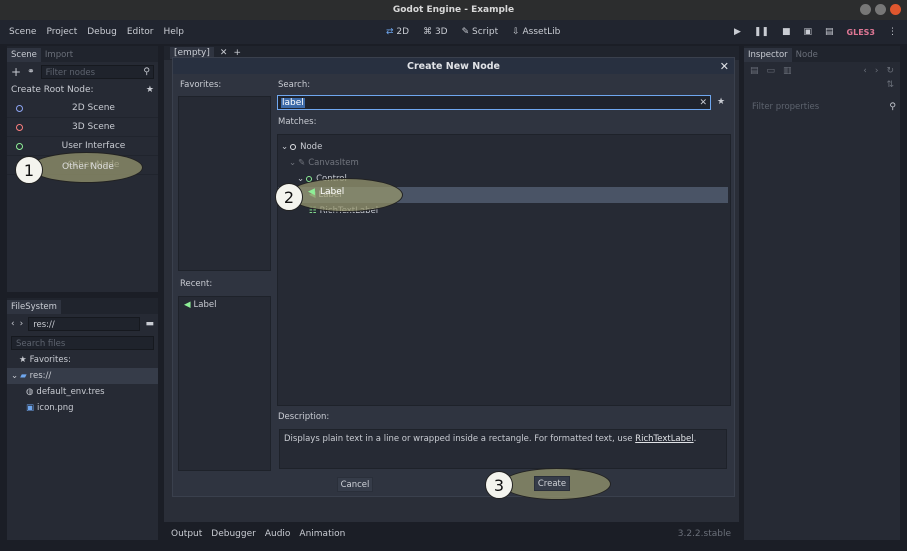  Describe the element at coordinates (504, 163) in the screenshot. I see `tree-item-canvasitem: ⌄ ✎ CanvasItem` at that location.